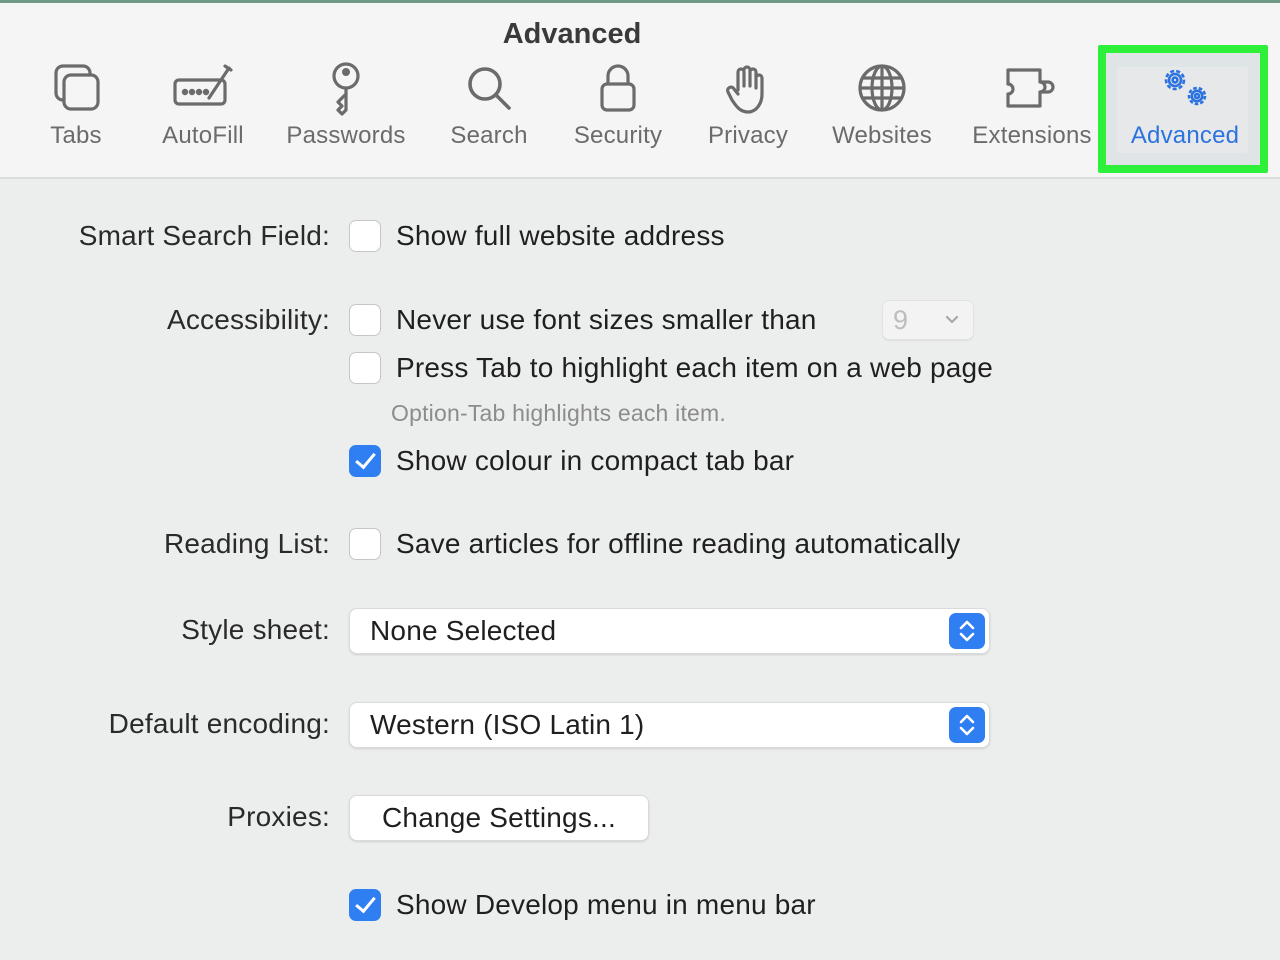 The image size is (1280, 960). Describe the element at coordinates (618, 135) in the screenshot. I see `tab-label: Security` at that location.